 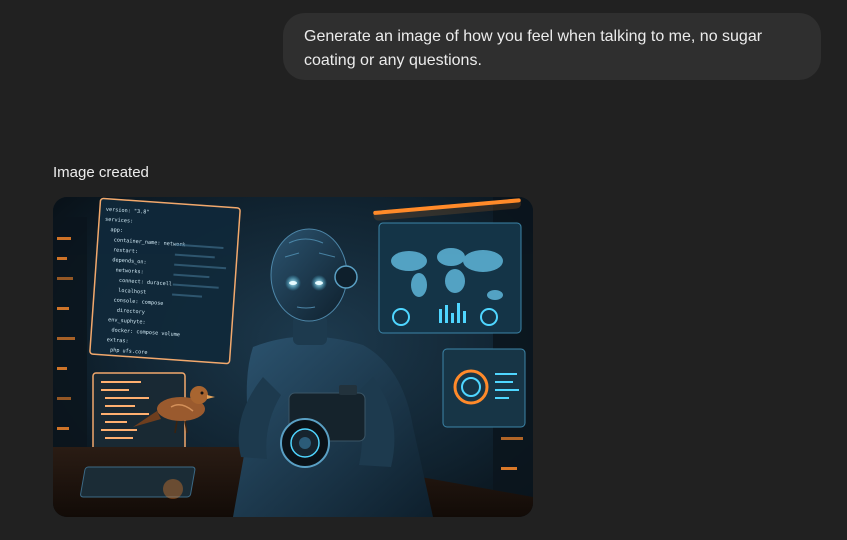 What do you see at coordinates (116, 230) in the screenshot?
I see `svg-text: app:` at bounding box center [116, 230].